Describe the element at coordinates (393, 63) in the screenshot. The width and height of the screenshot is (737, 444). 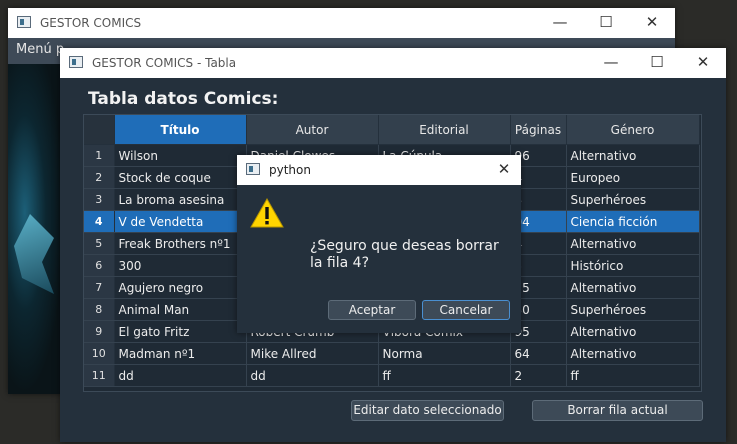
I see `table-window-titlebar: GESTOR COMICS - Tabla — ☐ ✕` at that location.